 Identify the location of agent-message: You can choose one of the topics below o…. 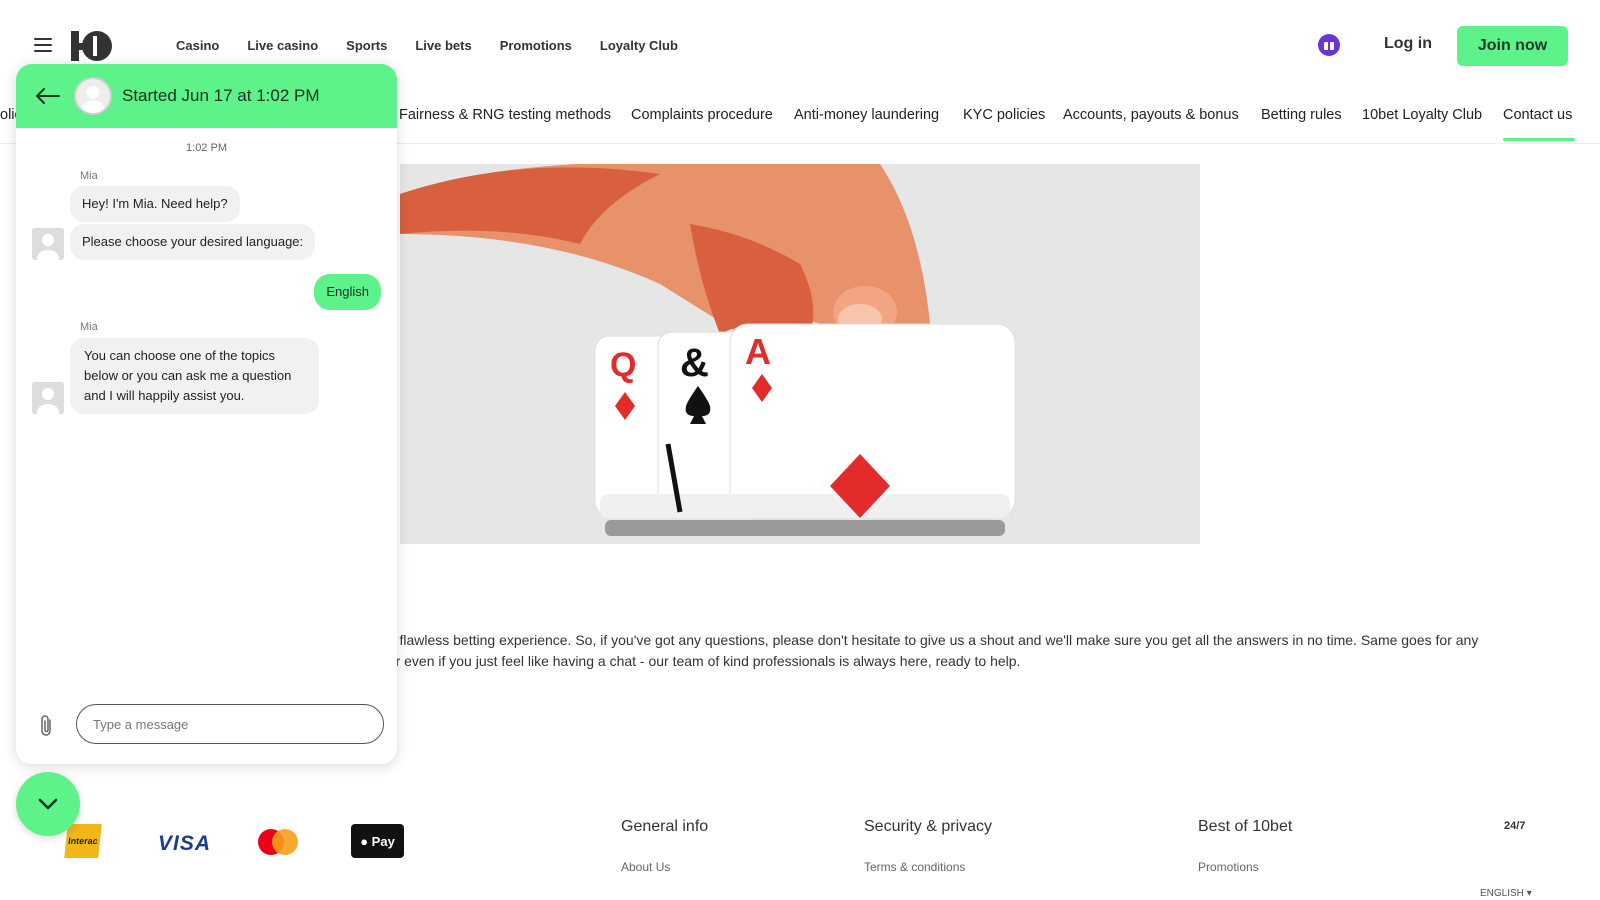
(195, 376).